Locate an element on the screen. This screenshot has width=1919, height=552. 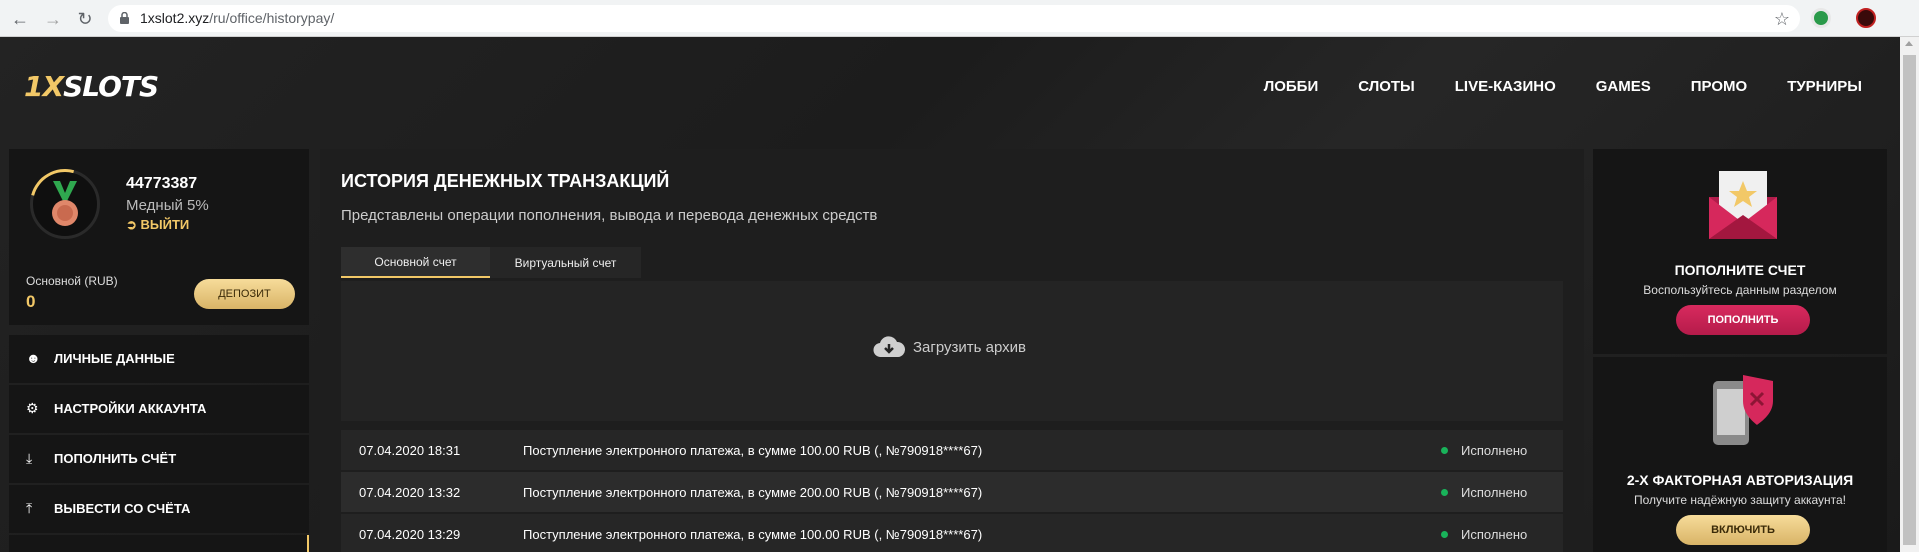
nav-lobby: ЛОББИ is located at coordinates (1291, 86).